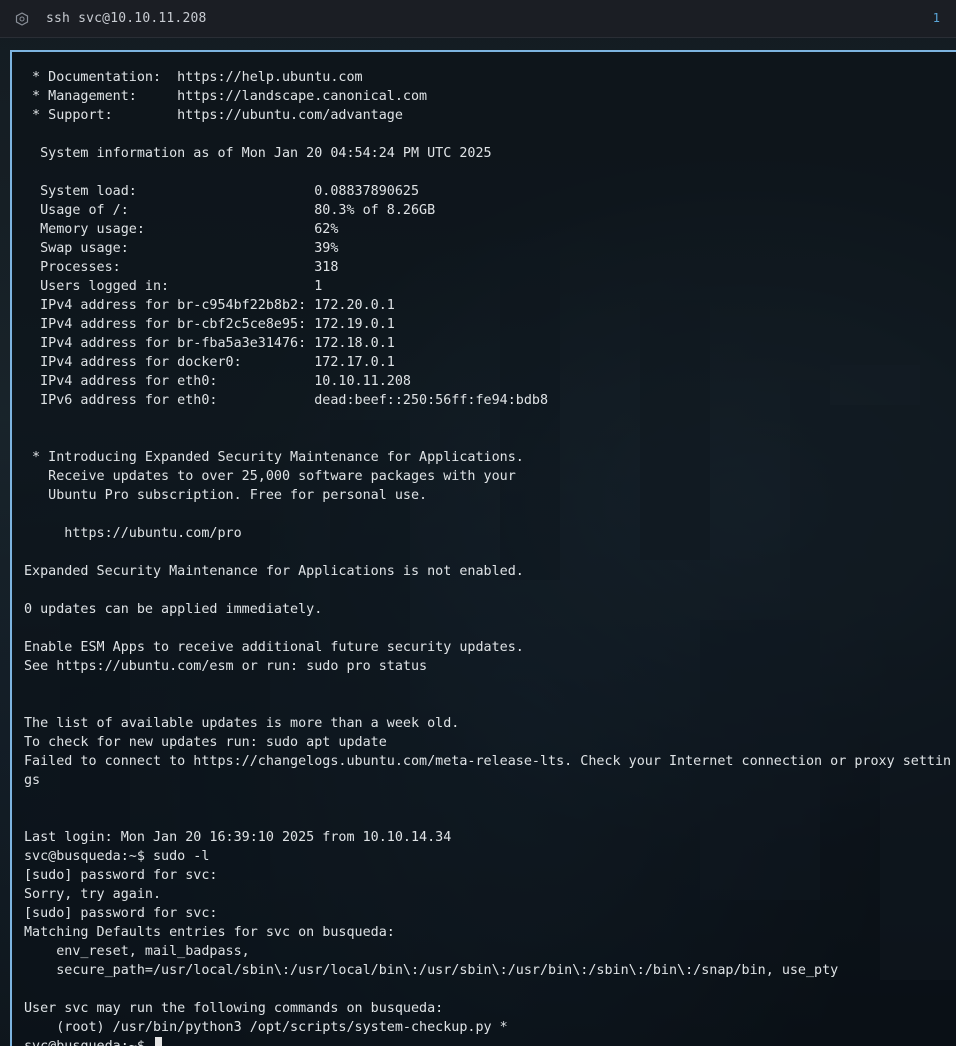 Image resolution: width=956 pixels, height=1046 pixels. Describe the element at coordinates (936, 18) in the screenshot. I see `tab-count-badge: 1` at that location.